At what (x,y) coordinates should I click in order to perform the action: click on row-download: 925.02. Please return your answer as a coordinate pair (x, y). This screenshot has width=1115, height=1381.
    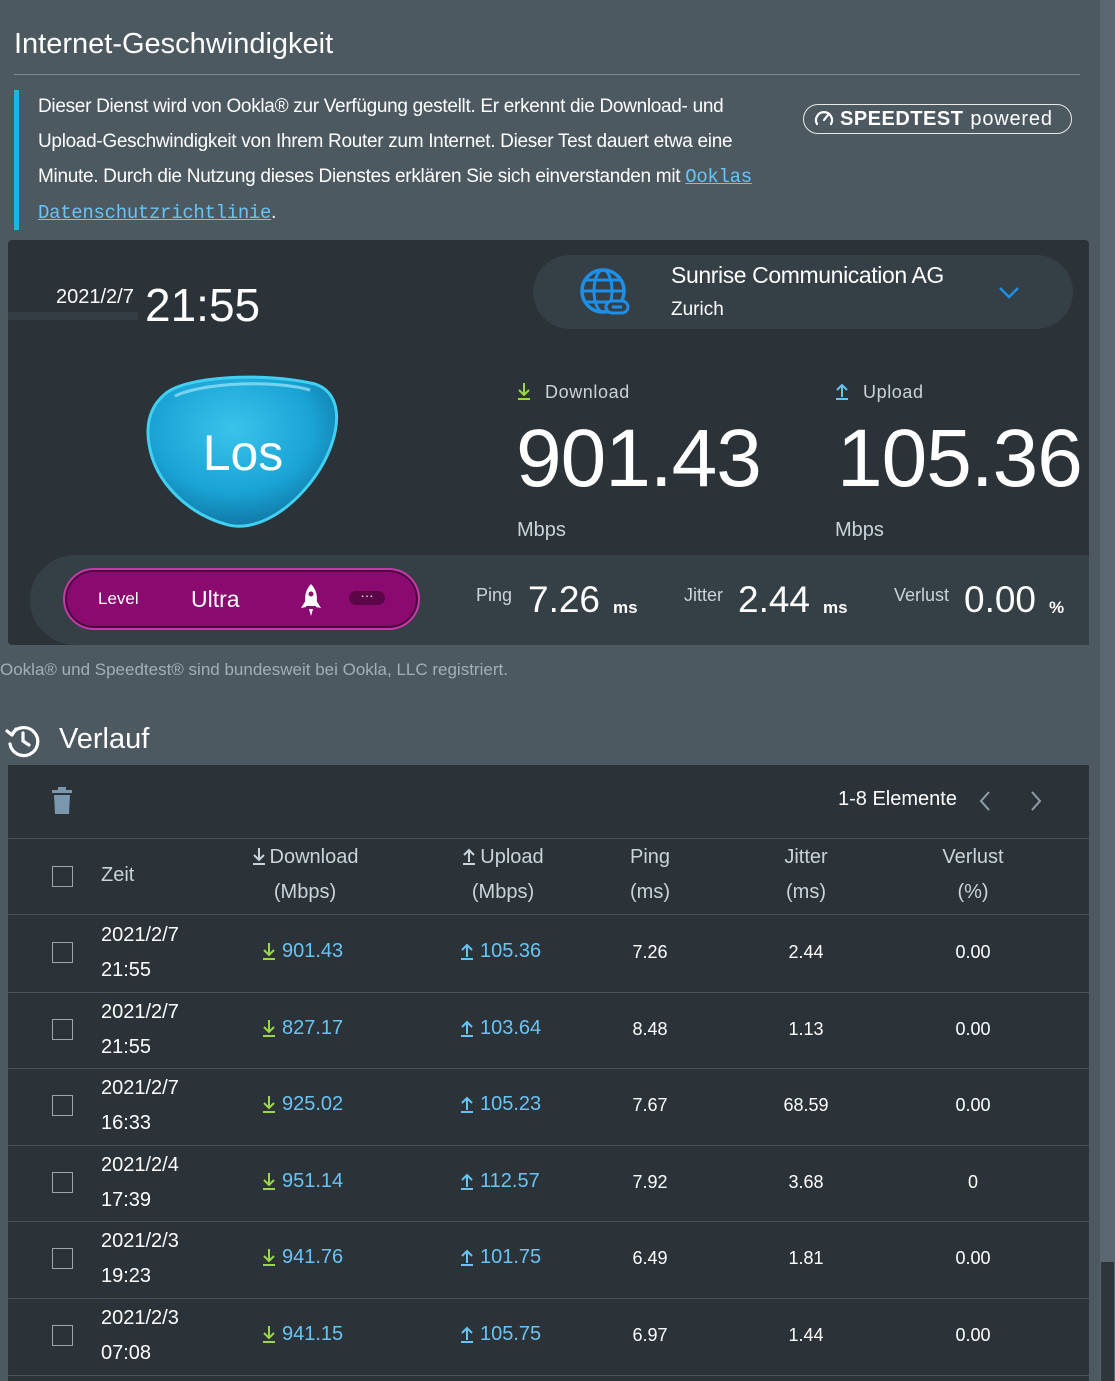
    Looking at the image, I should click on (302, 1104).